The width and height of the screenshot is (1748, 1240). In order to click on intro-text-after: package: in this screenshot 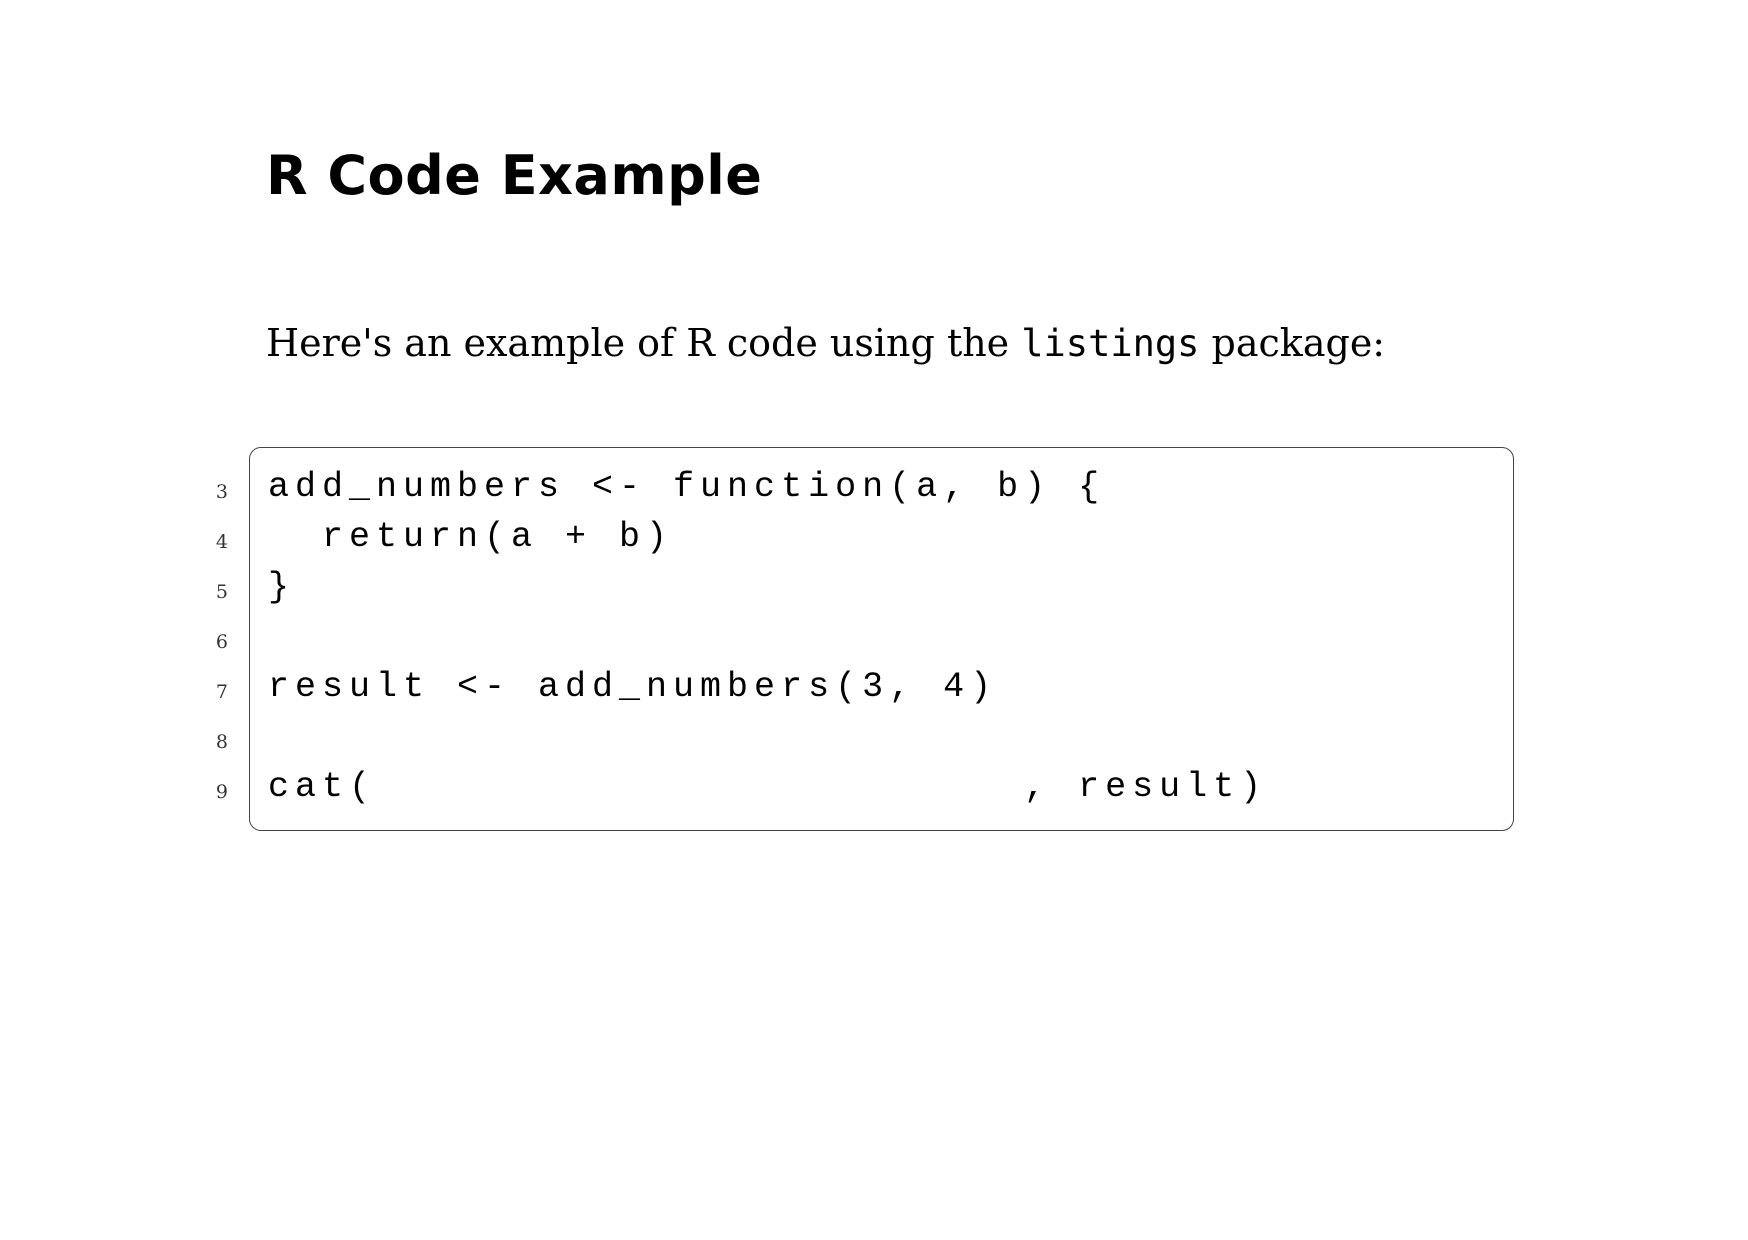, I will do `click(1292, 343)`.